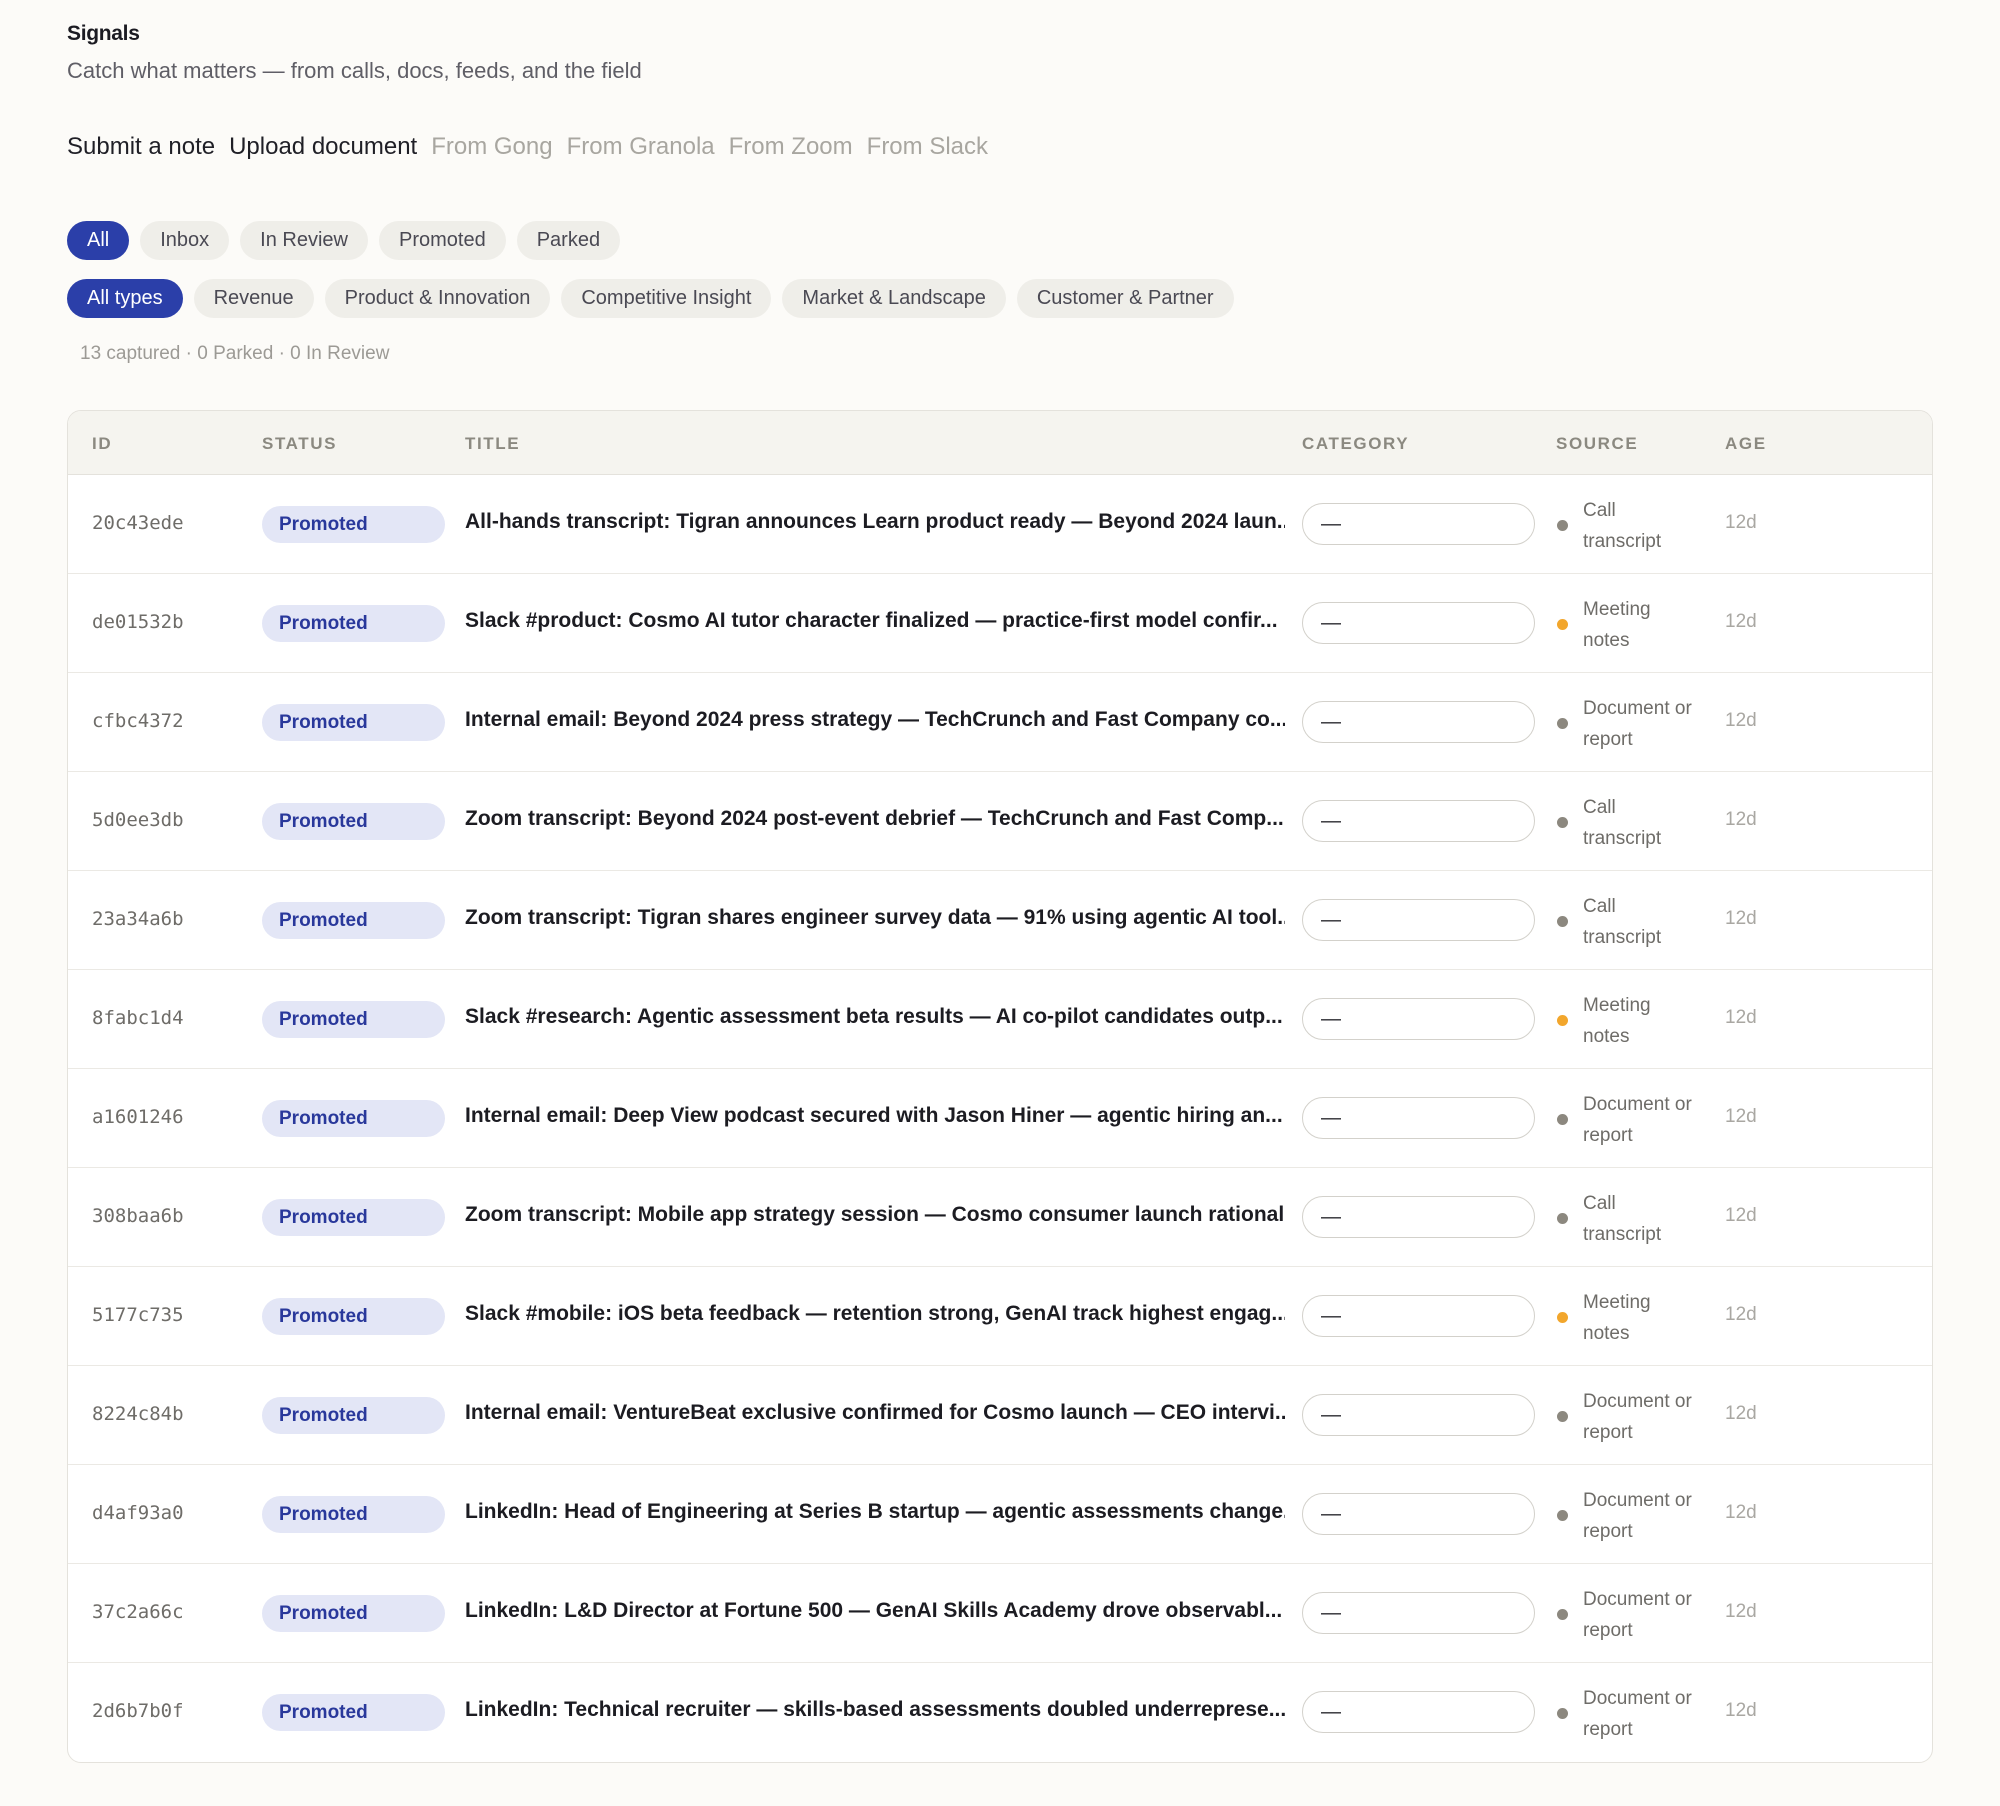 Image resolution: width=2000 pixels, height=1806 pixels. Describe the element at coordinates (323, 147) in the screenshot. I see `upload-document-button: Upload document` at that location.